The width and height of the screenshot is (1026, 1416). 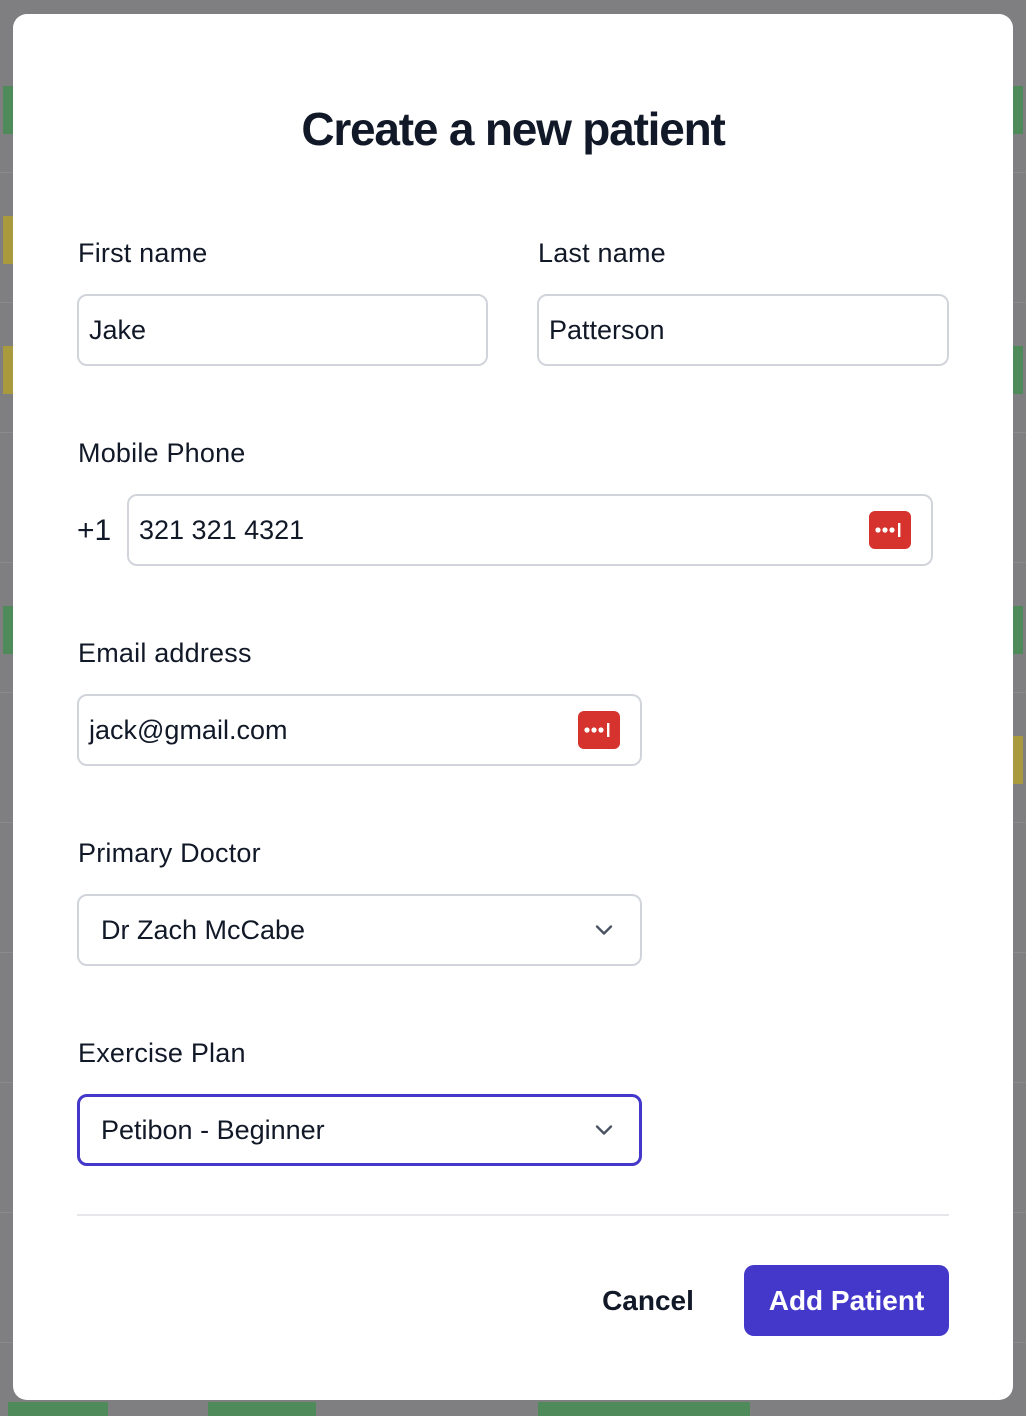 I want to click on primary-doctor-select: Dr Zach McCabe, so click(x=359, y=930).